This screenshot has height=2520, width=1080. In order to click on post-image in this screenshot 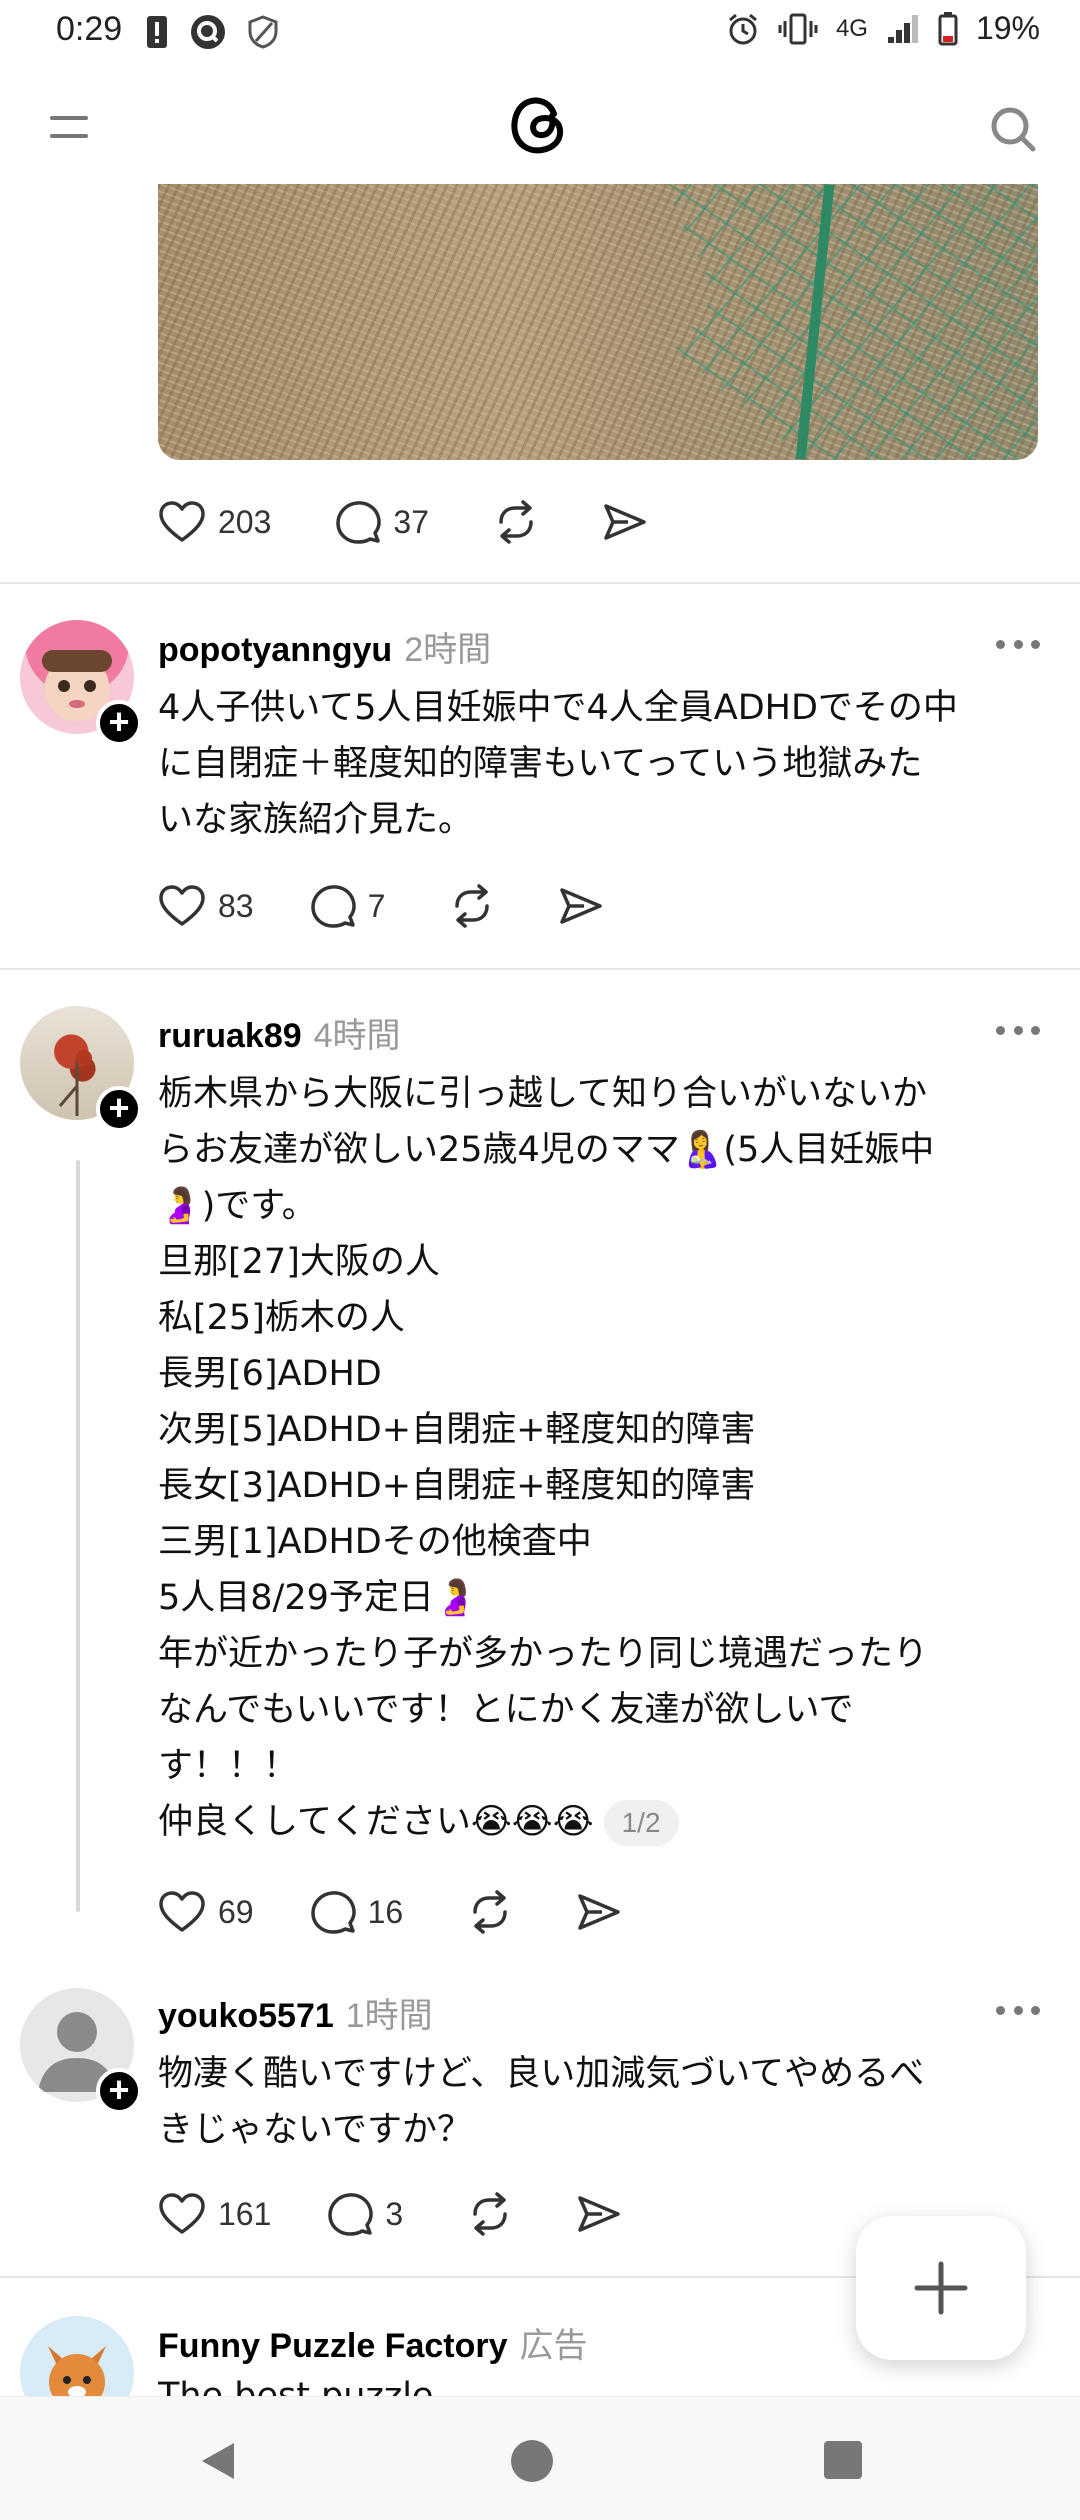, I will do `click(598, 322)`.